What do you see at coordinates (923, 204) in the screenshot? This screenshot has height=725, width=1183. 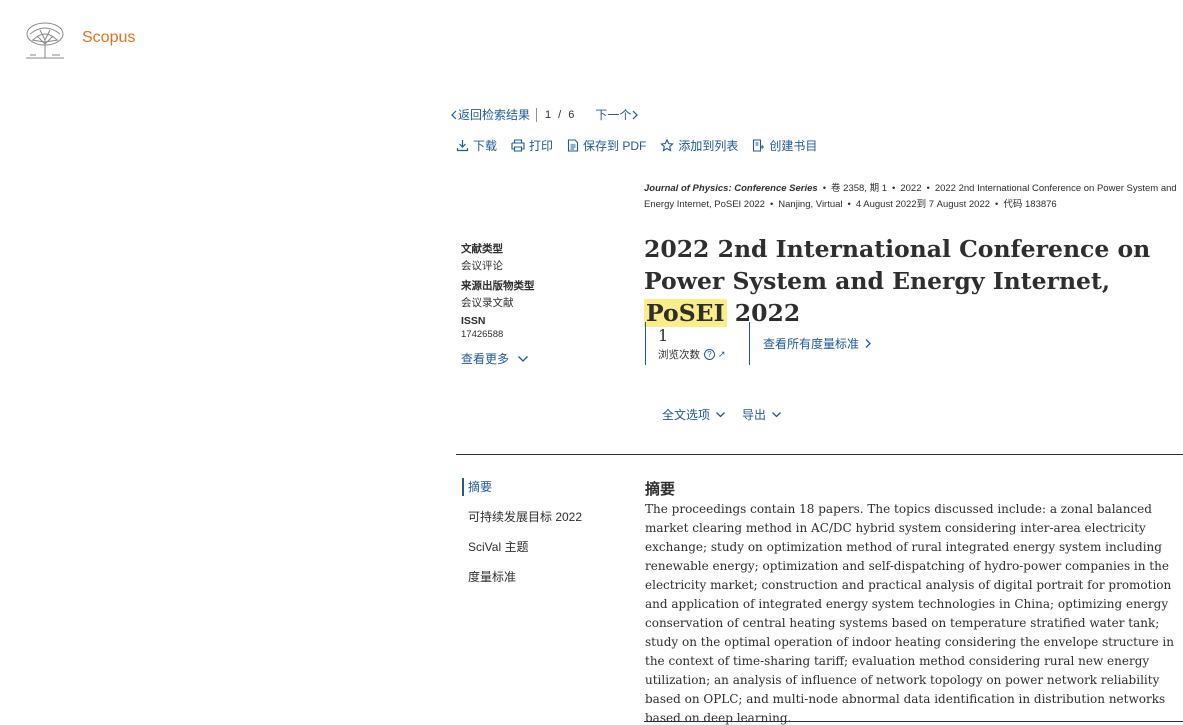 I see `conference-dates: 4 August 2022到 7 August 2022` at bounding box center [923, 204].